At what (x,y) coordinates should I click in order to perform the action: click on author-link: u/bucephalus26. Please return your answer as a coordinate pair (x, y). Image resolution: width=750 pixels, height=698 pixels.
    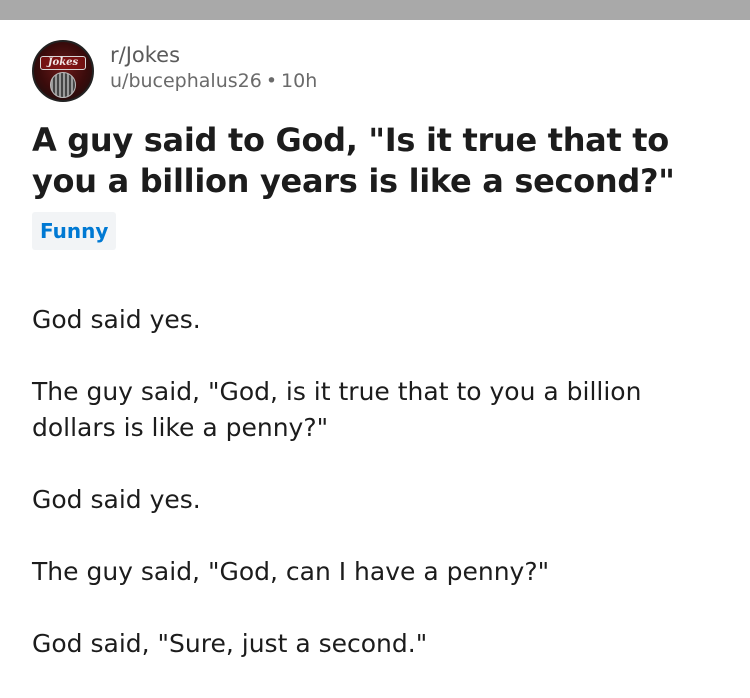
    Looking at the image, I should click on (186, 81).